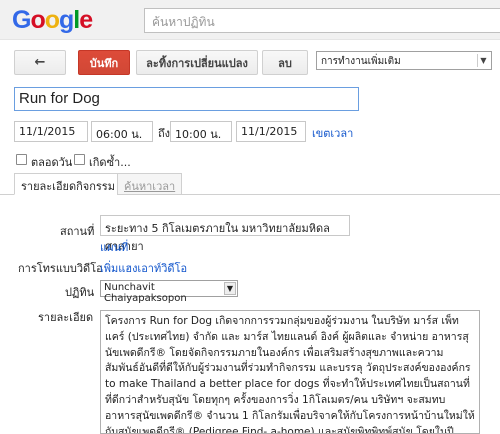  Describe the element at coordinates (77, 231) in the screenshot. I see `location-label: สถานที่` at that location.